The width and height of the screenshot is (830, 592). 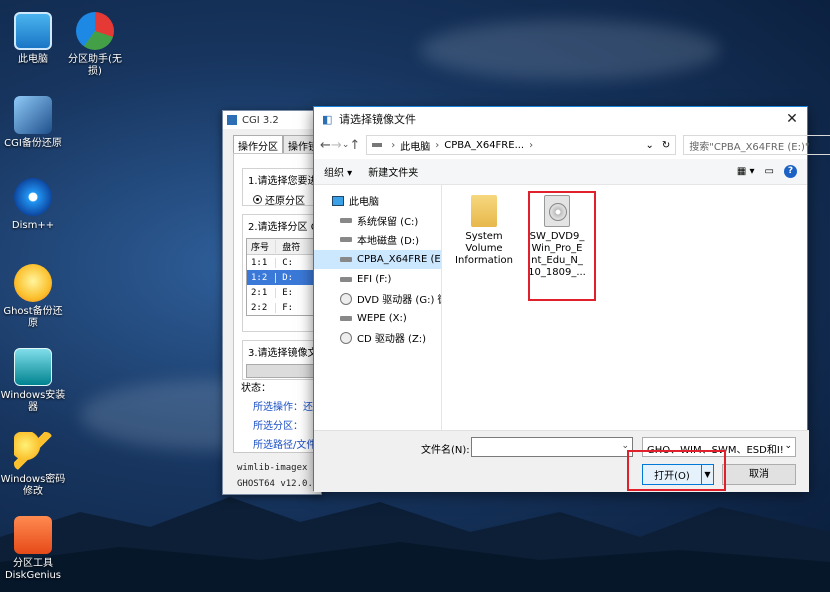 What do you see at coordinates (415, 145) in the screenshot?
I see `breadcrumb-this-pc: 此电脑` at bounding box center [415, 145].